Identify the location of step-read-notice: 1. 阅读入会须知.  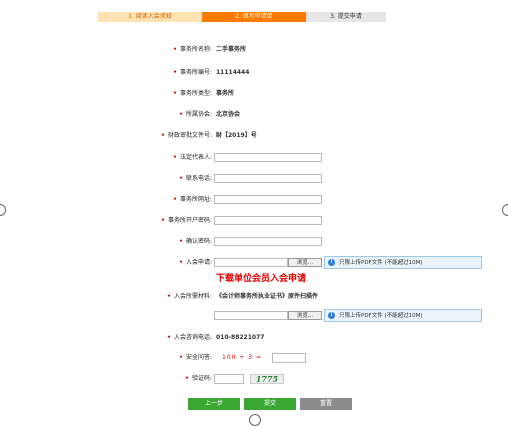
(150, 17).